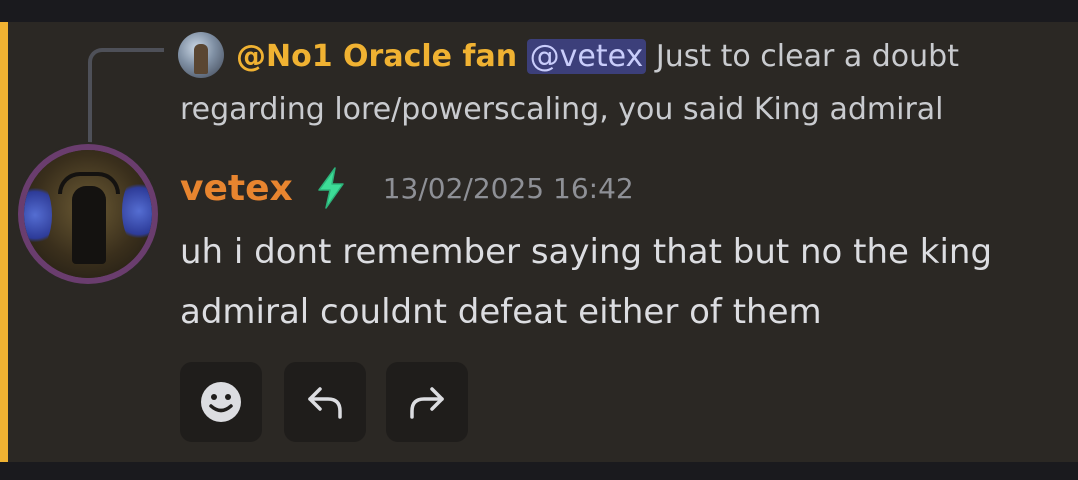  Describe the element at coordinates (38, 215) in the screenshot. I see `avatar-flame-left` at that location.